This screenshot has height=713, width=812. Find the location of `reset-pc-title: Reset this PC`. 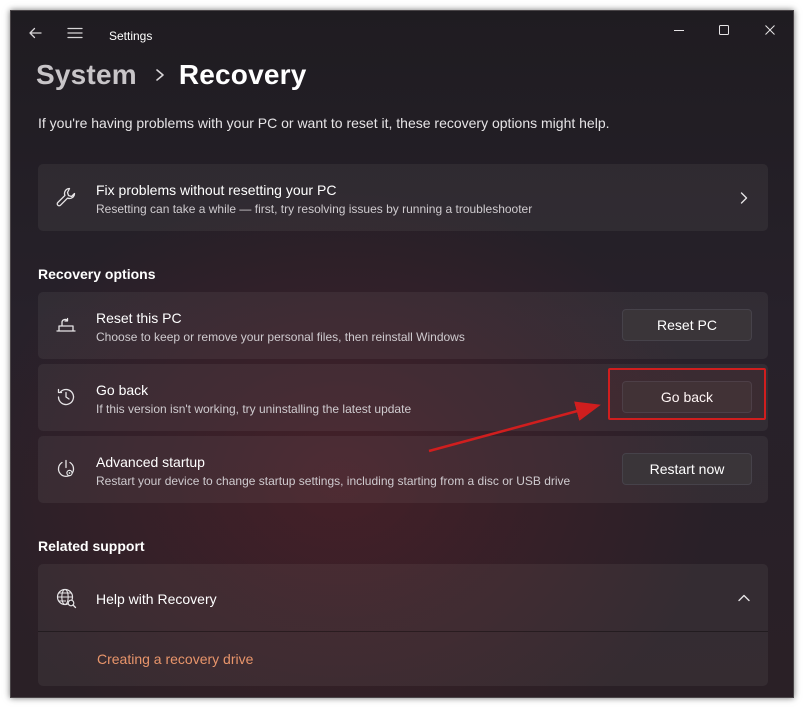

reset-pc-title: Reset this PC is located at coordinates (139, 318).